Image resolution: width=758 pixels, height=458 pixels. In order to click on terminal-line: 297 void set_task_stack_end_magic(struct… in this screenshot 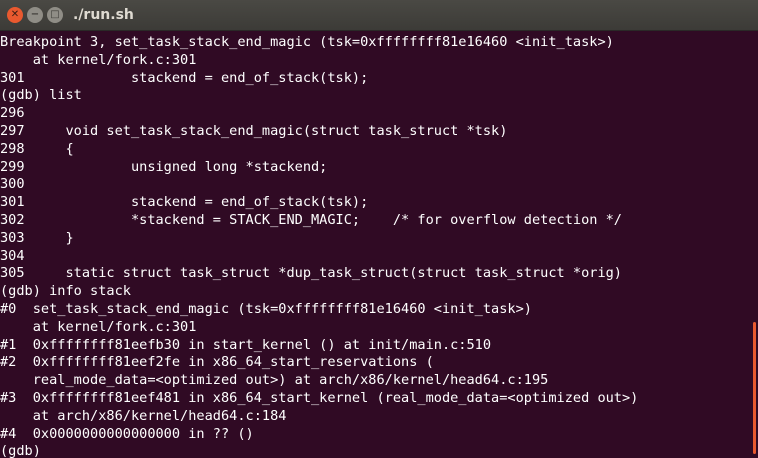, I will do `click(254, 130)`.